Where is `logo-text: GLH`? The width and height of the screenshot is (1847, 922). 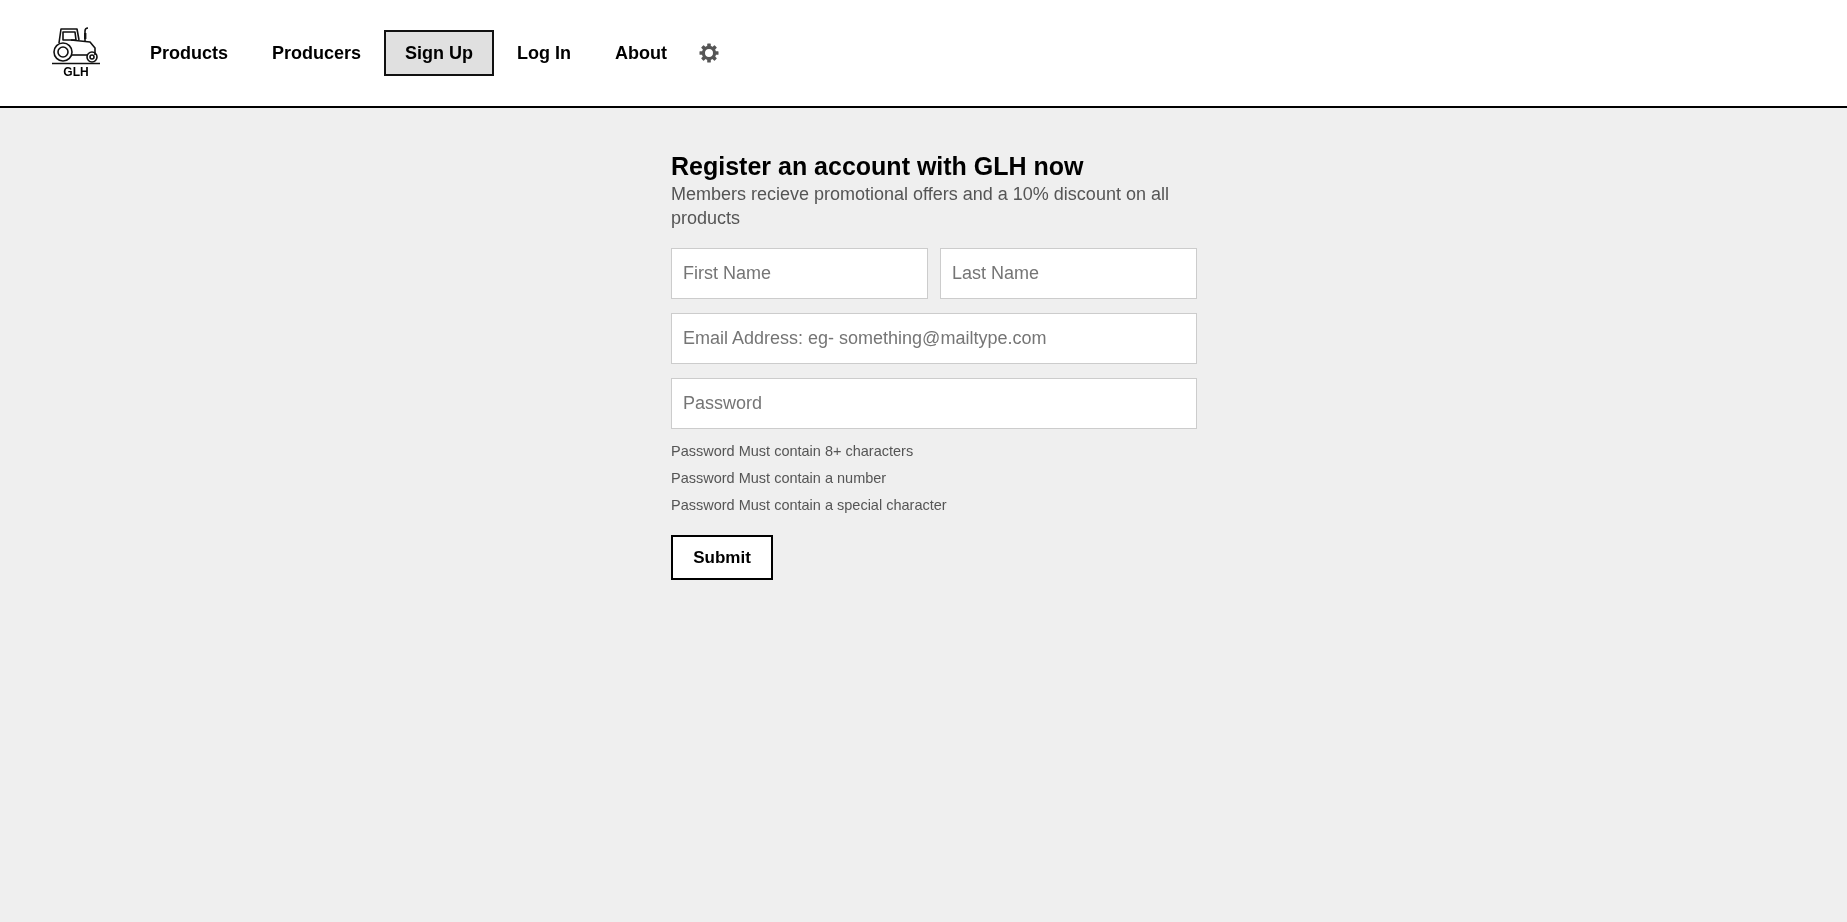
logo-text: GLH is located at coordinates (76, 71).